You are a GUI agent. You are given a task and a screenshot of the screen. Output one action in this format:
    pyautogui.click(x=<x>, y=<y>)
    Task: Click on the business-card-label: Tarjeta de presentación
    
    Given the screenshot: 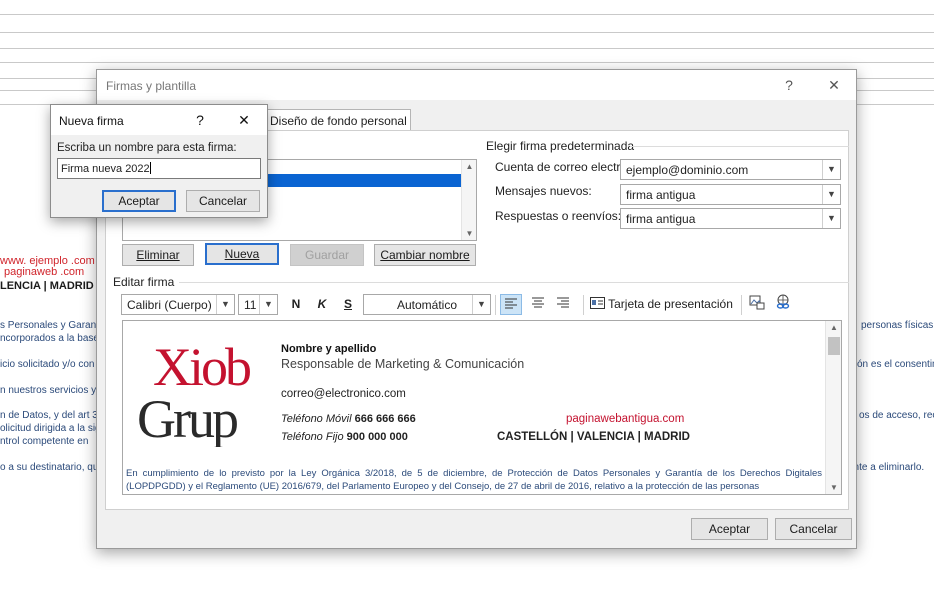 What is the action you would take?
    pyautogui.click(x=670, y=304)
    